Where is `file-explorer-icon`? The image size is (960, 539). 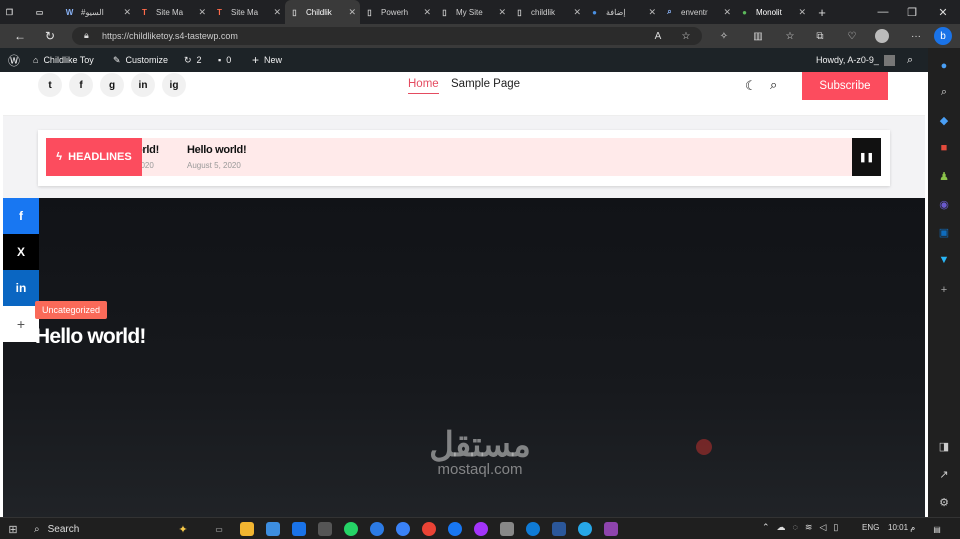
file-explorer-icon is located at coordinates (247, 529).